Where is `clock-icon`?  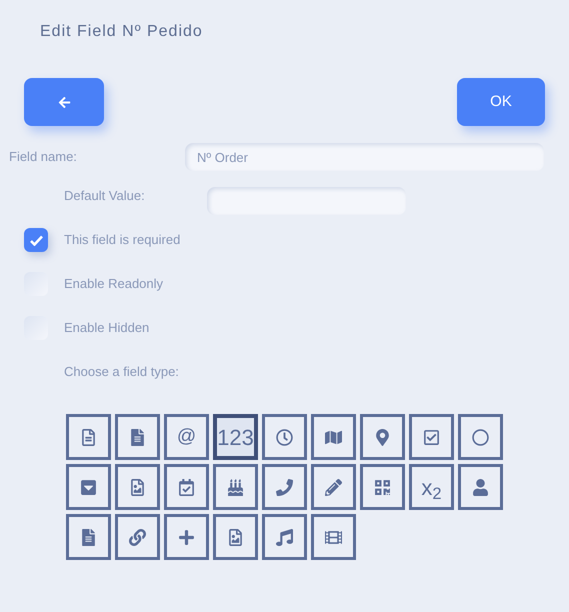
clock-icon is located at coordinates (284, 437).